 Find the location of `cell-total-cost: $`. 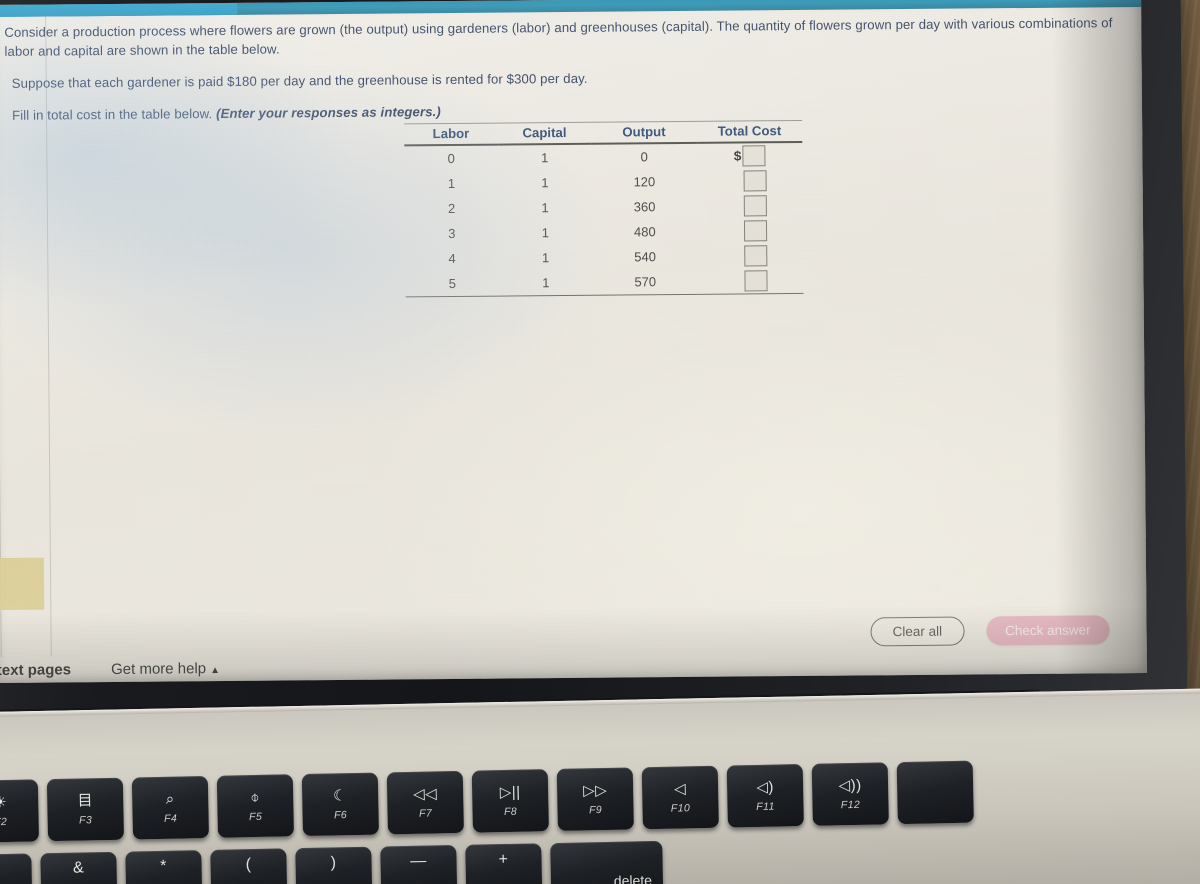

cell-total-cost: $ is located at coordinates (750, 156).